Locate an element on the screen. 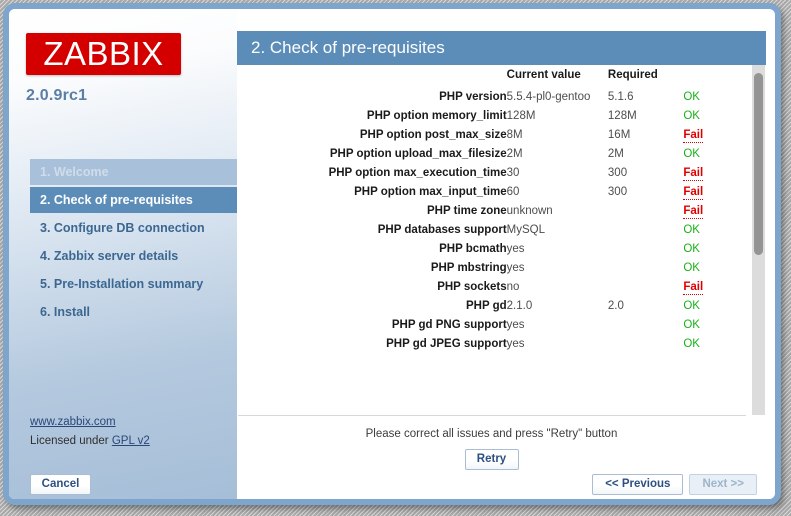 This screenshot has width=791, height=516. row-name: PHP time zone is located at coordinates (466, 210).